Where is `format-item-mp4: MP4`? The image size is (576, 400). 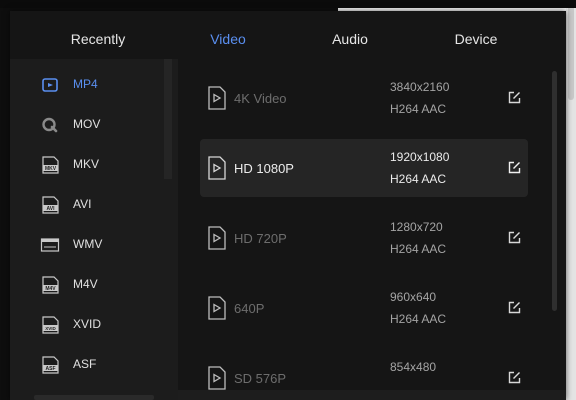
format-item-mp4: MP4 is located at coordinates (87, 85).